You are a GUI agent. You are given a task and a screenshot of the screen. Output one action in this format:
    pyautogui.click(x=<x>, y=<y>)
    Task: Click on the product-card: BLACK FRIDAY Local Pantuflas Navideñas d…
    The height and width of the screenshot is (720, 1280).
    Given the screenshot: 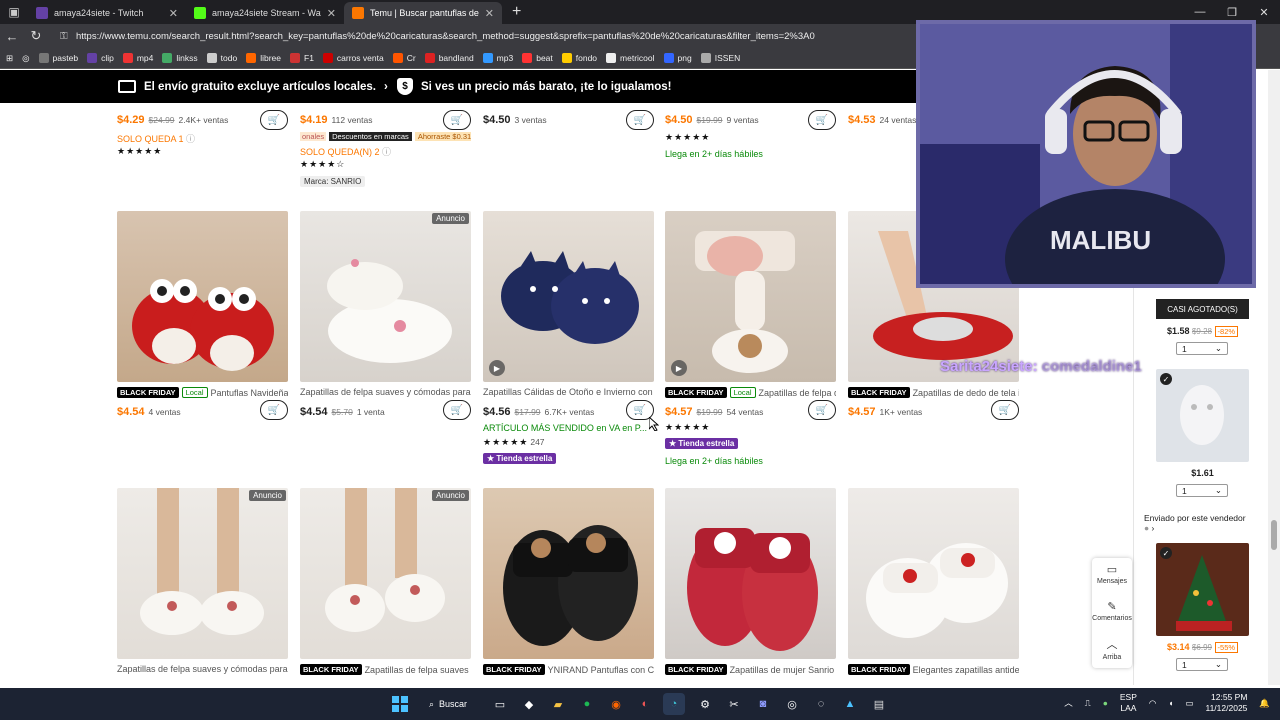 What is the action you would take?
    pyautogui.click(x=202, y=321)
    